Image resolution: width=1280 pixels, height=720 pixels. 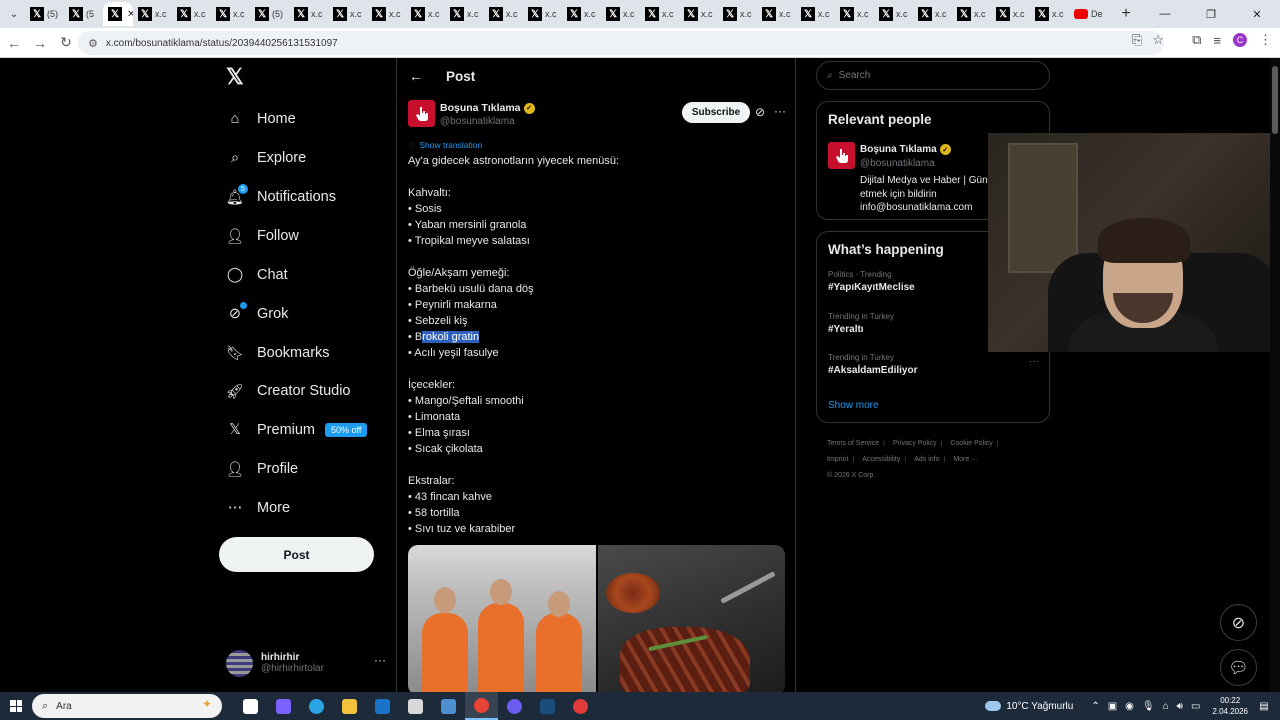 What do you see at coordinates (965, 459) in the screenshot?
I see `footer-link: More ···` at bounding box center [965, 459].